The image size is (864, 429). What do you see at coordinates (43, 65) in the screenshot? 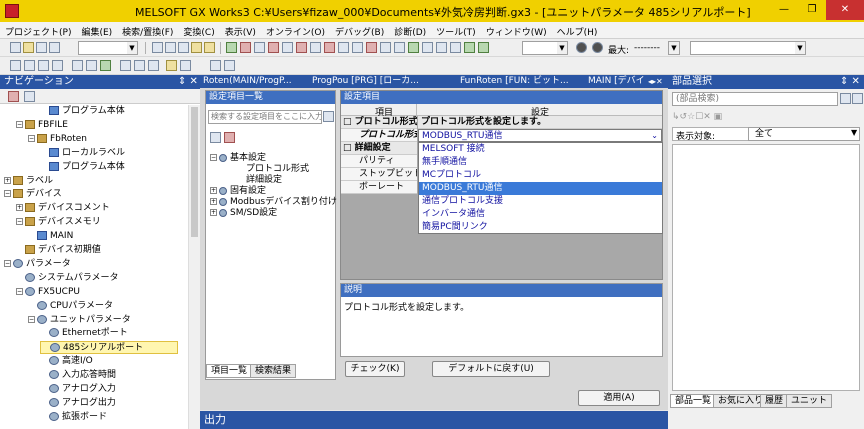
I see `output-icon` at bounding box center [43, 65].